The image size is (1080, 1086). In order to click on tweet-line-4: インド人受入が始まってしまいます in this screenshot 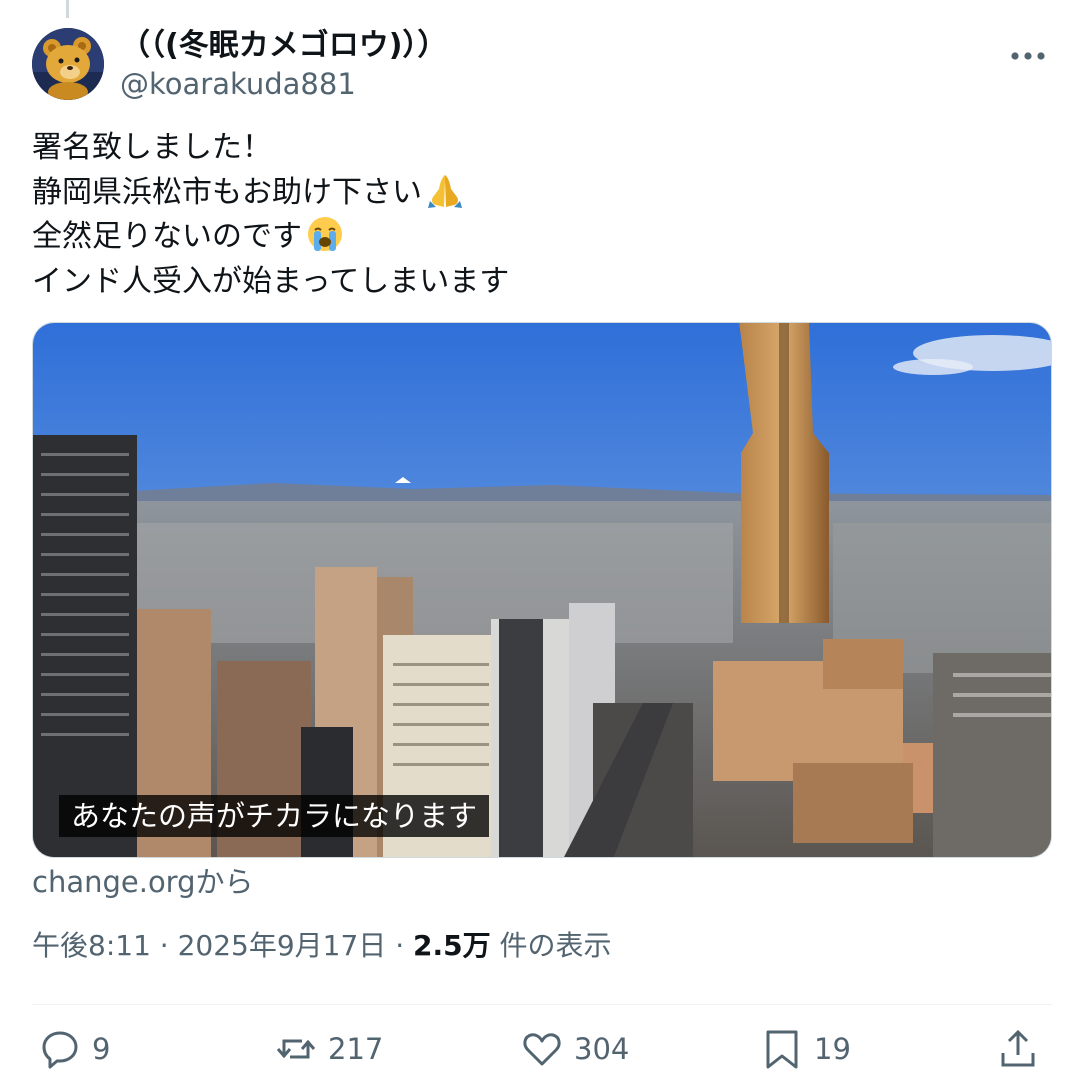, I will do `click(271, 281)`.